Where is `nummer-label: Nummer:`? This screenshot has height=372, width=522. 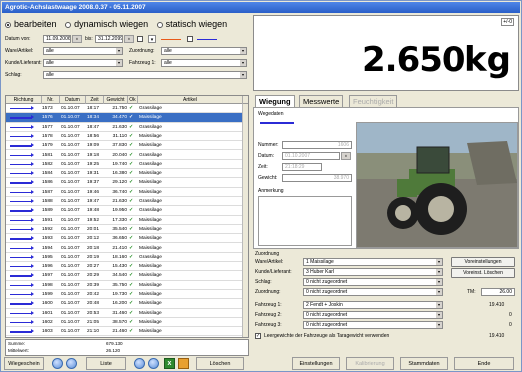 nummer-label: Nummer: is located at coordinates (268, 145).